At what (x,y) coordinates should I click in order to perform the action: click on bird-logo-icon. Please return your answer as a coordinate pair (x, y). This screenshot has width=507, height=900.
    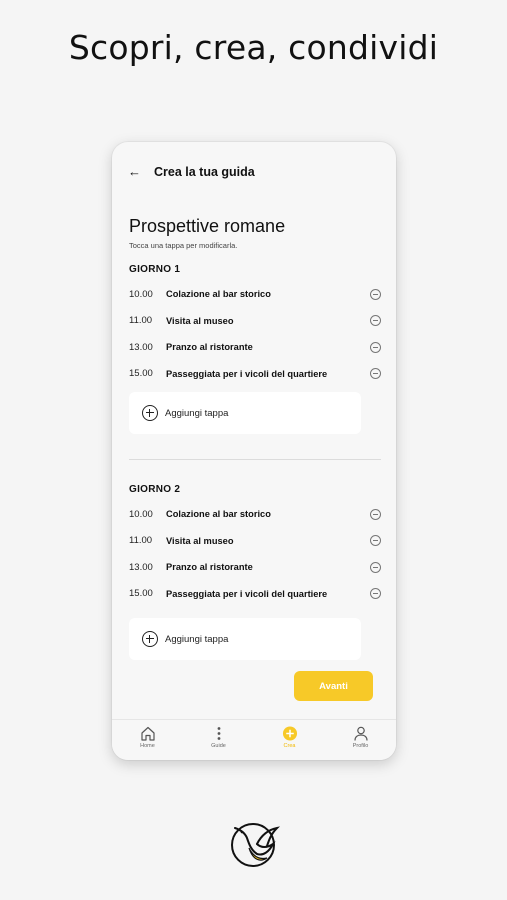
    Looking at the image, I should click on (256, 845).